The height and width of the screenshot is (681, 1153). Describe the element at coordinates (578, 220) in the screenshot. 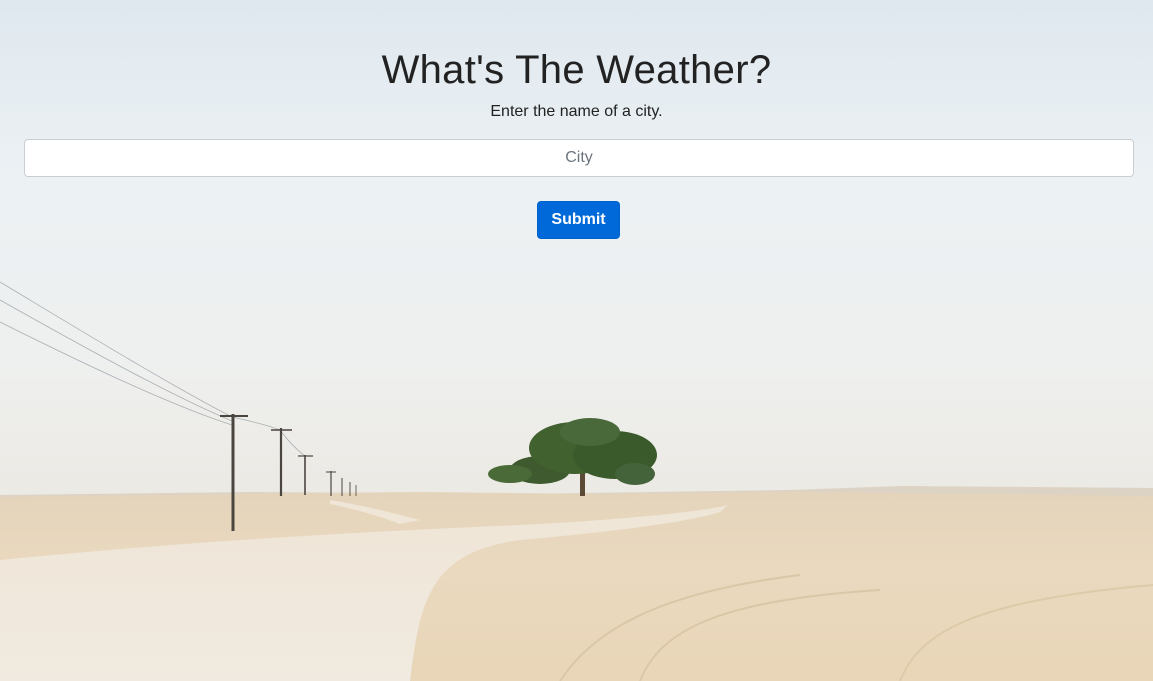

I see `submit-button: Submit` at that location.